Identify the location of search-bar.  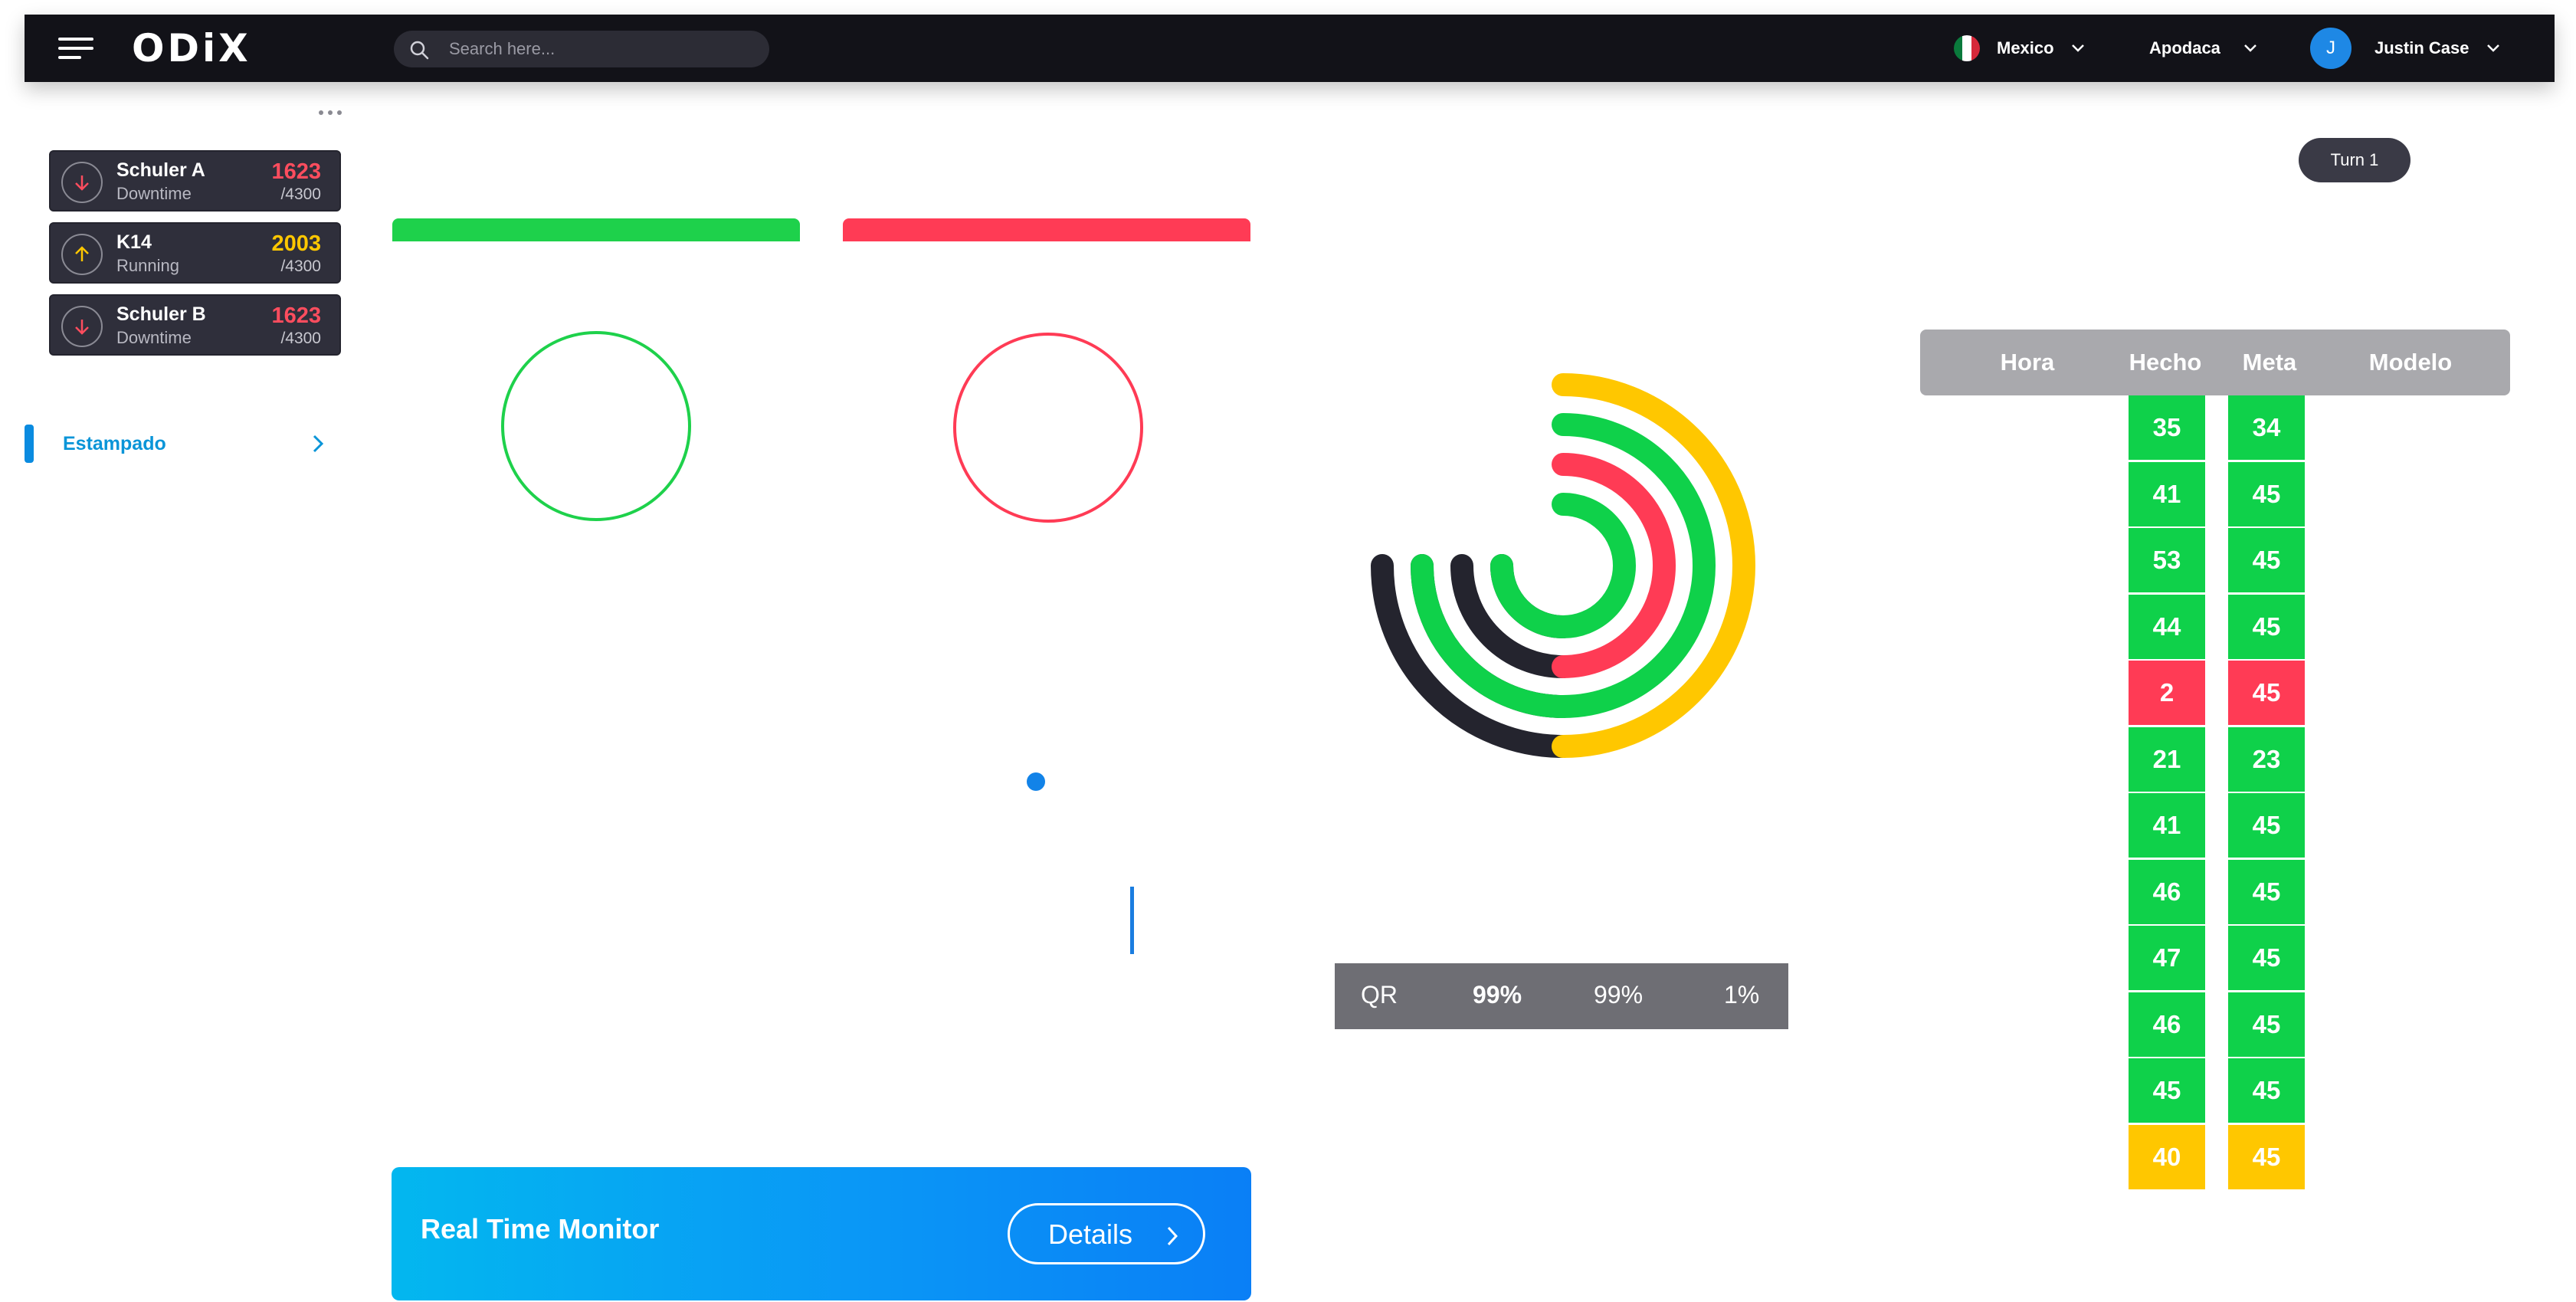
(581, 49).